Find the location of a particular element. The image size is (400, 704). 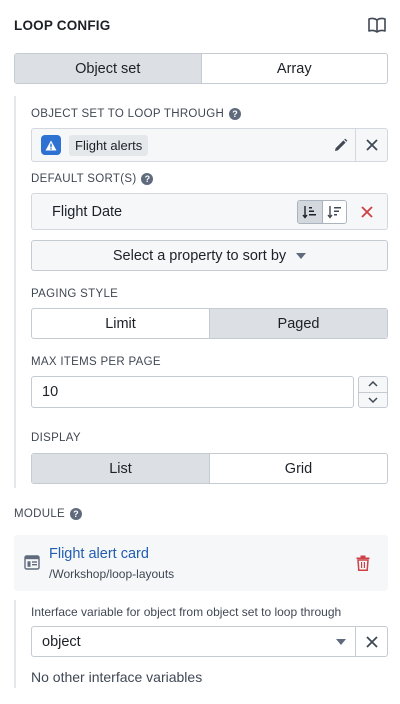

max-items-label: MAX ITEMS PER PAGE is located at coordinates (96, 362).